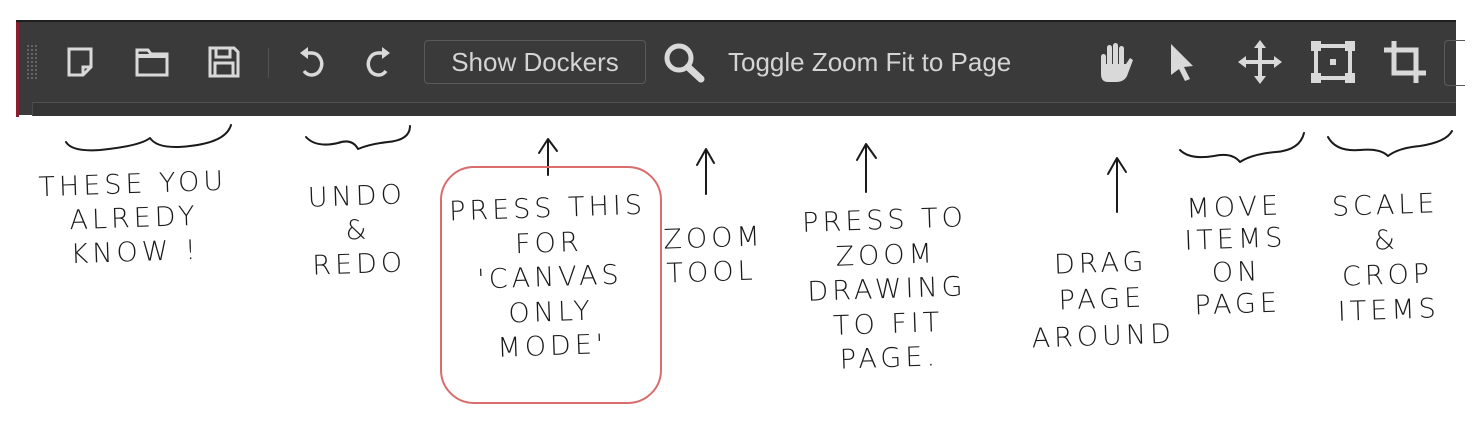  I want to click on save-document-button, so click(224, 62).